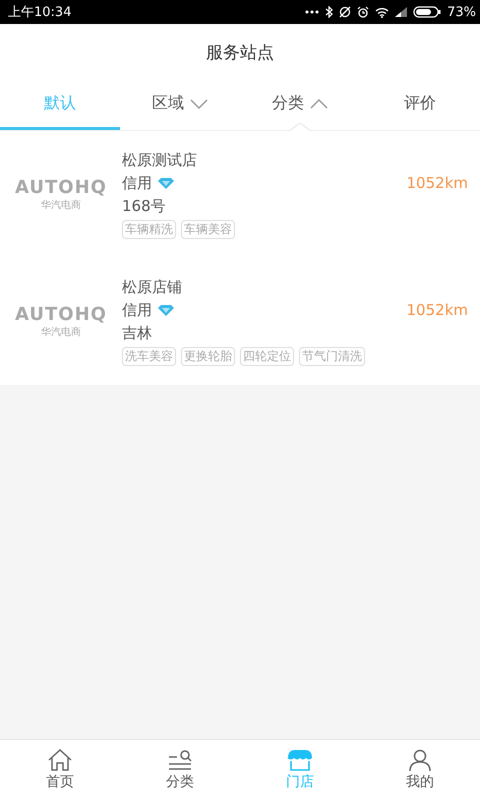 This screenshot has height=800, width=480. I want to click on service-tag: 更换轮胎, so click(208, 356).